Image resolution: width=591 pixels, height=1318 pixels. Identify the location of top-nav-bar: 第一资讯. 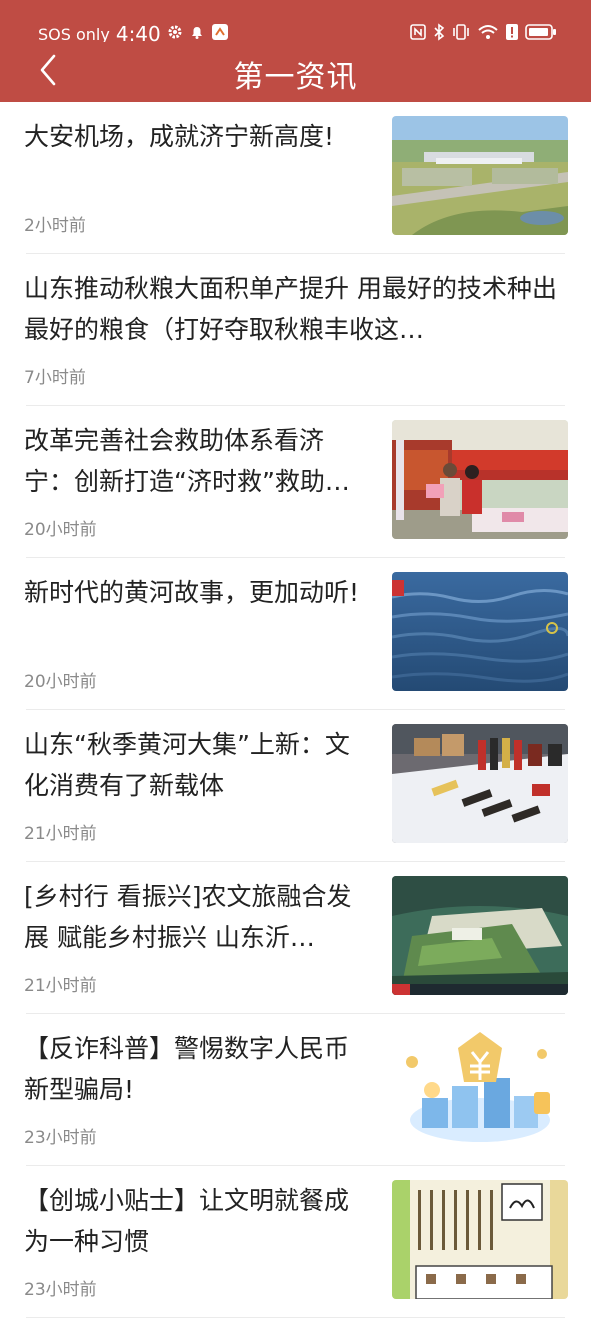
(295, 72).